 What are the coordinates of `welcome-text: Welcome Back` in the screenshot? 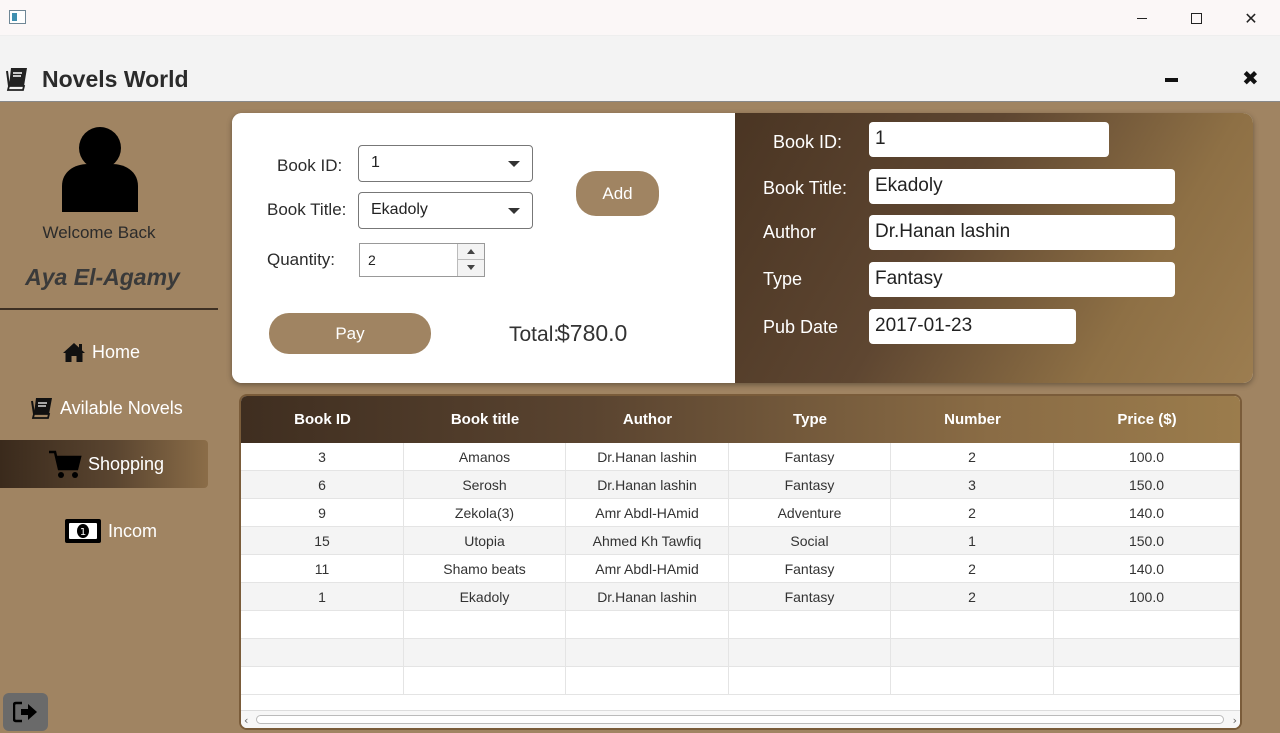 It's located at (99, 232).